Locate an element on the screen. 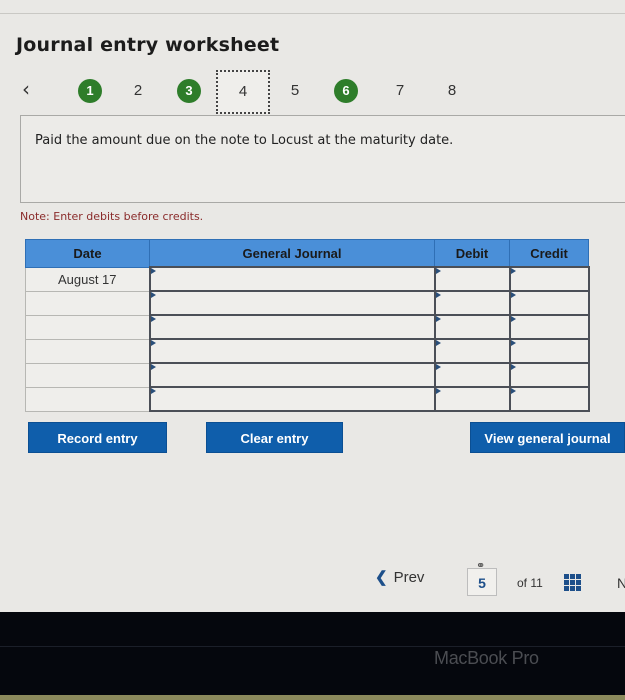 The height and width of the screenshot is (700, 625). grid-menu-icon is located at coordinates (572, 582).